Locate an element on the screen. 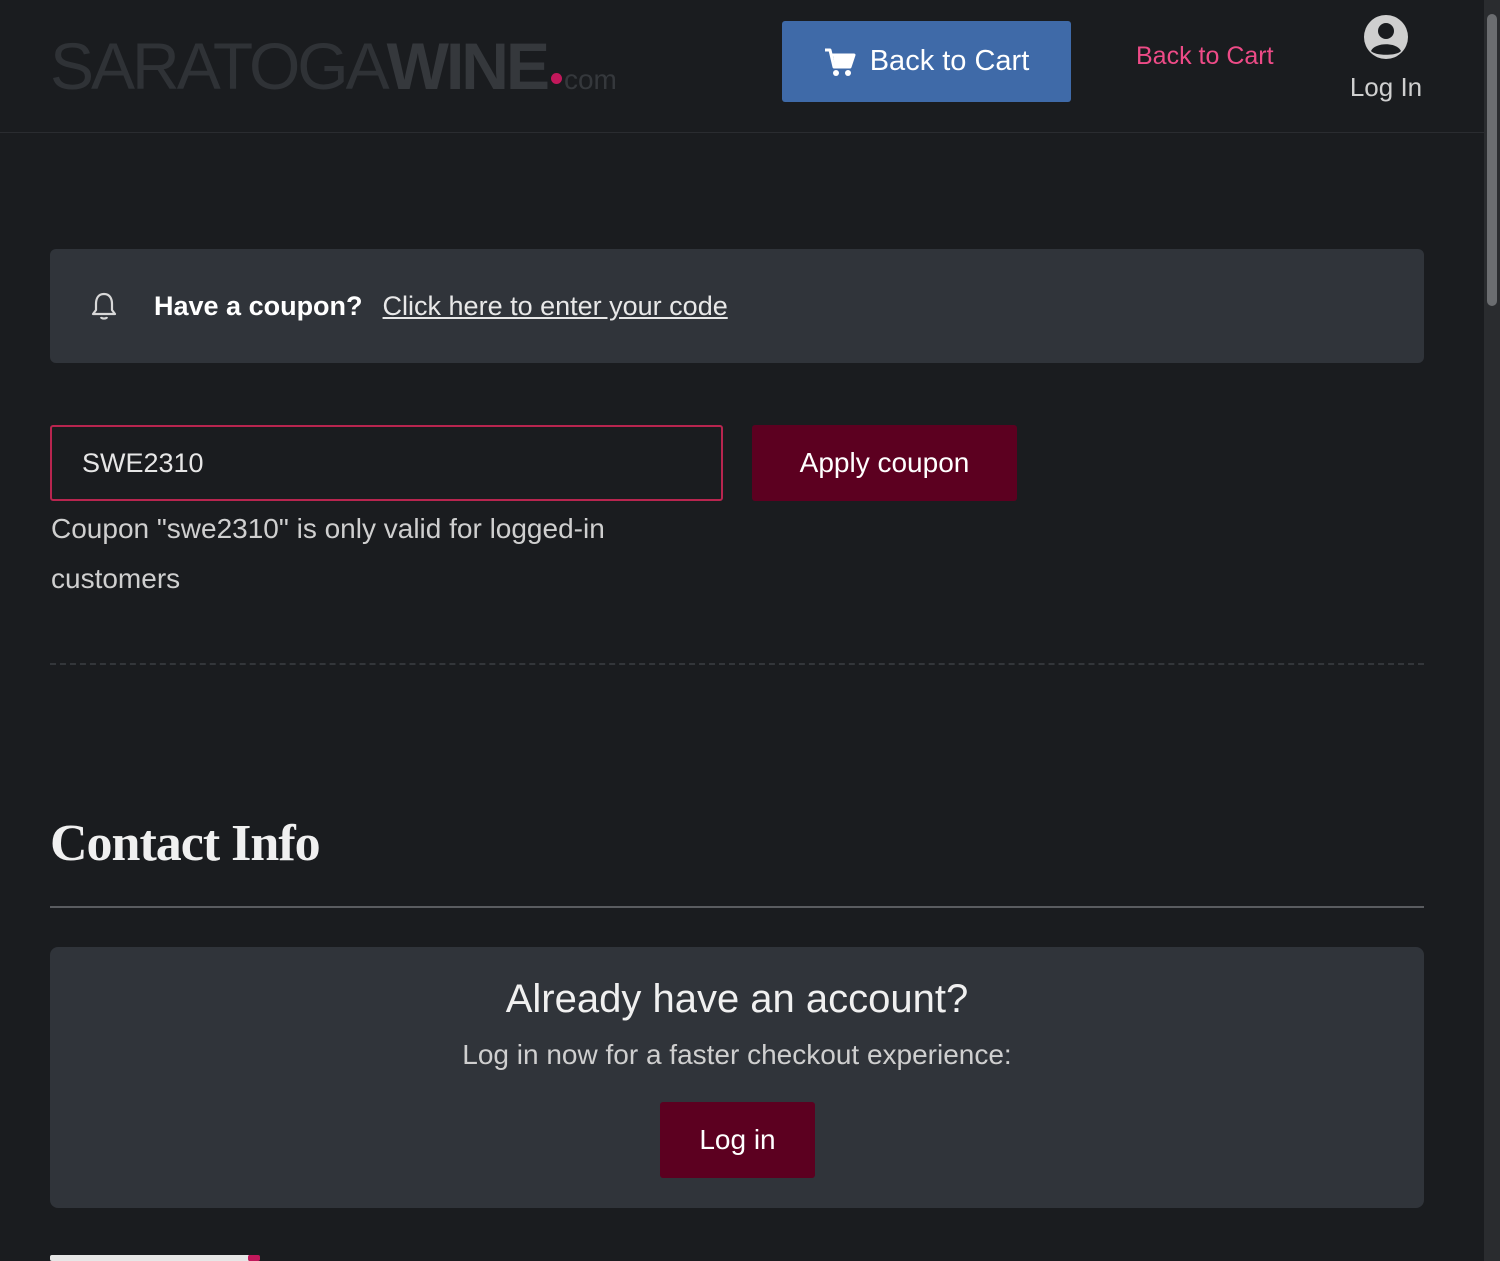 Image resolution: width=1500 pixels, height=1261 pixels. header-login-label: Log In is located at coordinates (1386, 87).